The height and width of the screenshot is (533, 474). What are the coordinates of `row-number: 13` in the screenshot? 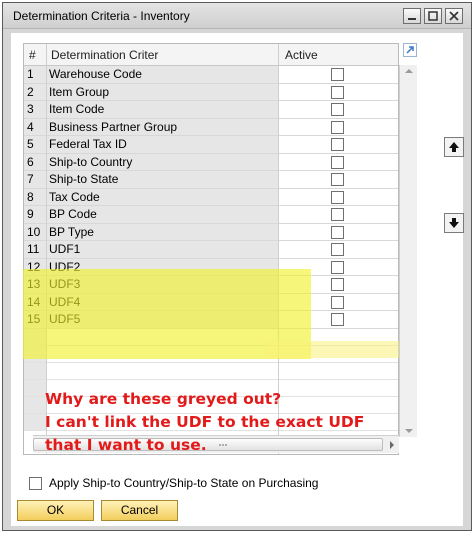 It's located at (35, 285).